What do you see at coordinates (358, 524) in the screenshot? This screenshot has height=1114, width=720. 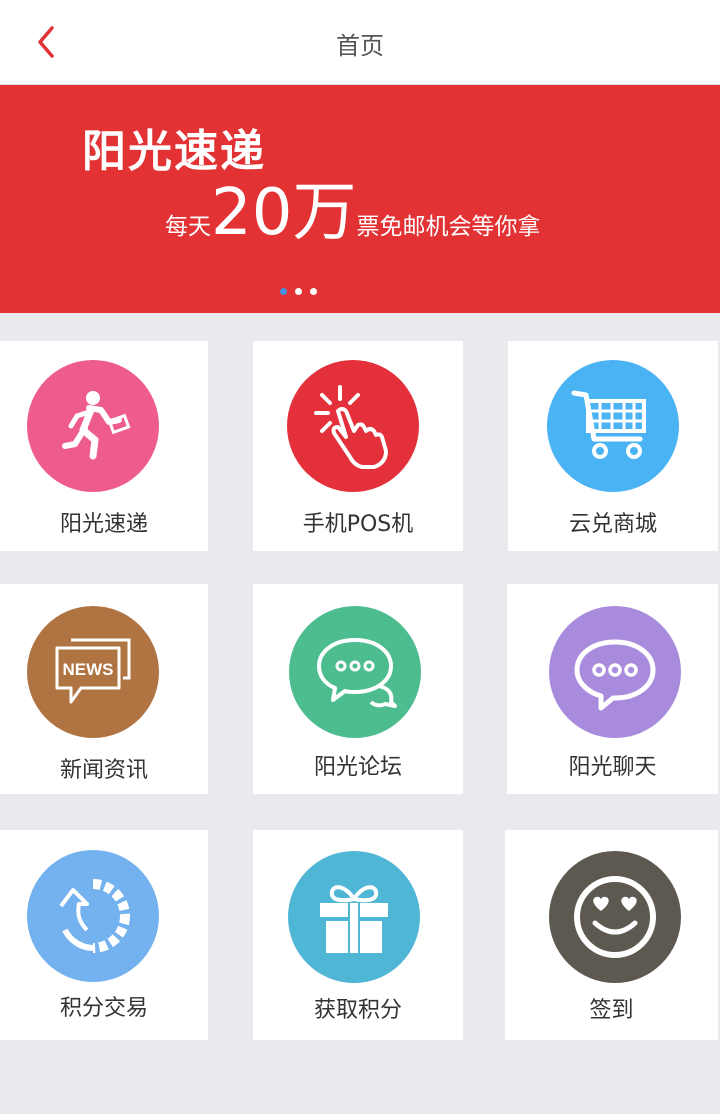 I see `tile-label: 手机POS机` at bounding box center [358, 524].